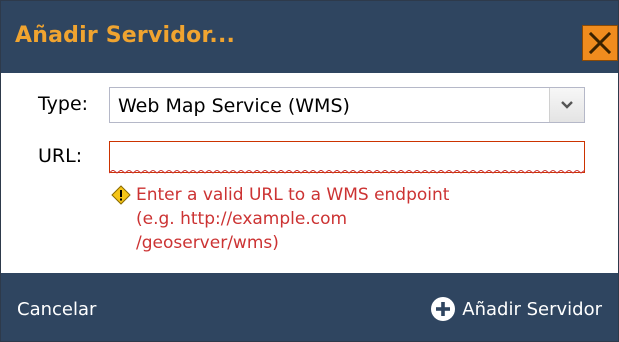 The image size is (619, 342). What do you see at coordinates (532, 309) in the screenshot?
I see `add-server-label: Añadir Servidor` at bounding box center [532, 309].